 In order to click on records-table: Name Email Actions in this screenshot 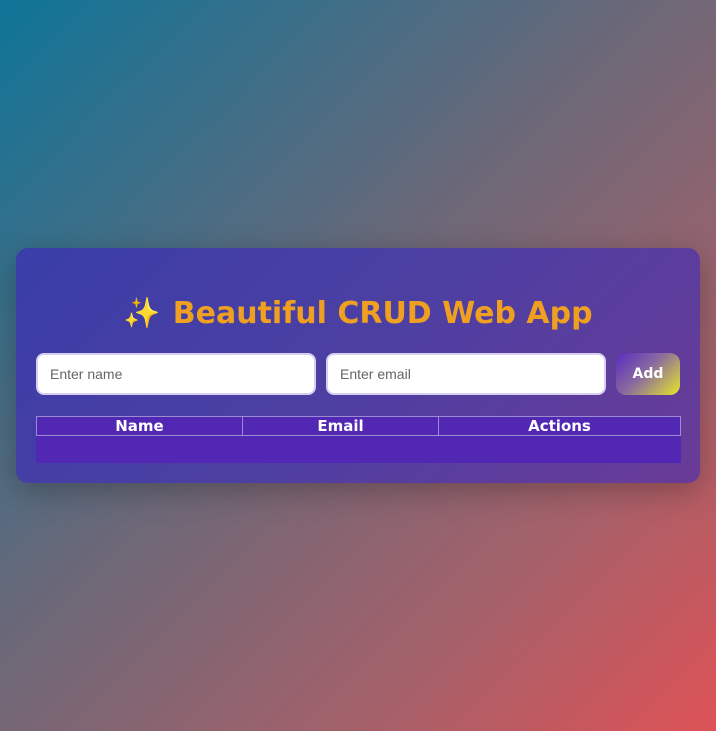, I will do `click(358, 439)`.